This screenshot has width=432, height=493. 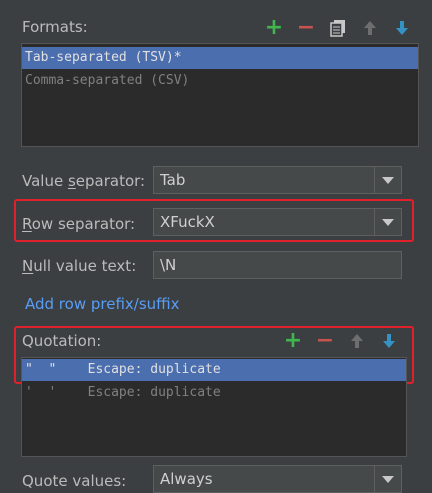 I want to click on row-separator-value: XFuckX, so click(x=187, y=222).